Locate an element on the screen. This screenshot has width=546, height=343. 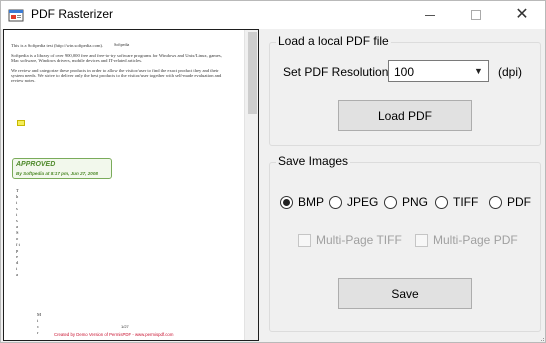
multi-page-pdf-checkbox: Multi-Page PDF is located at coordinates (466, 240).